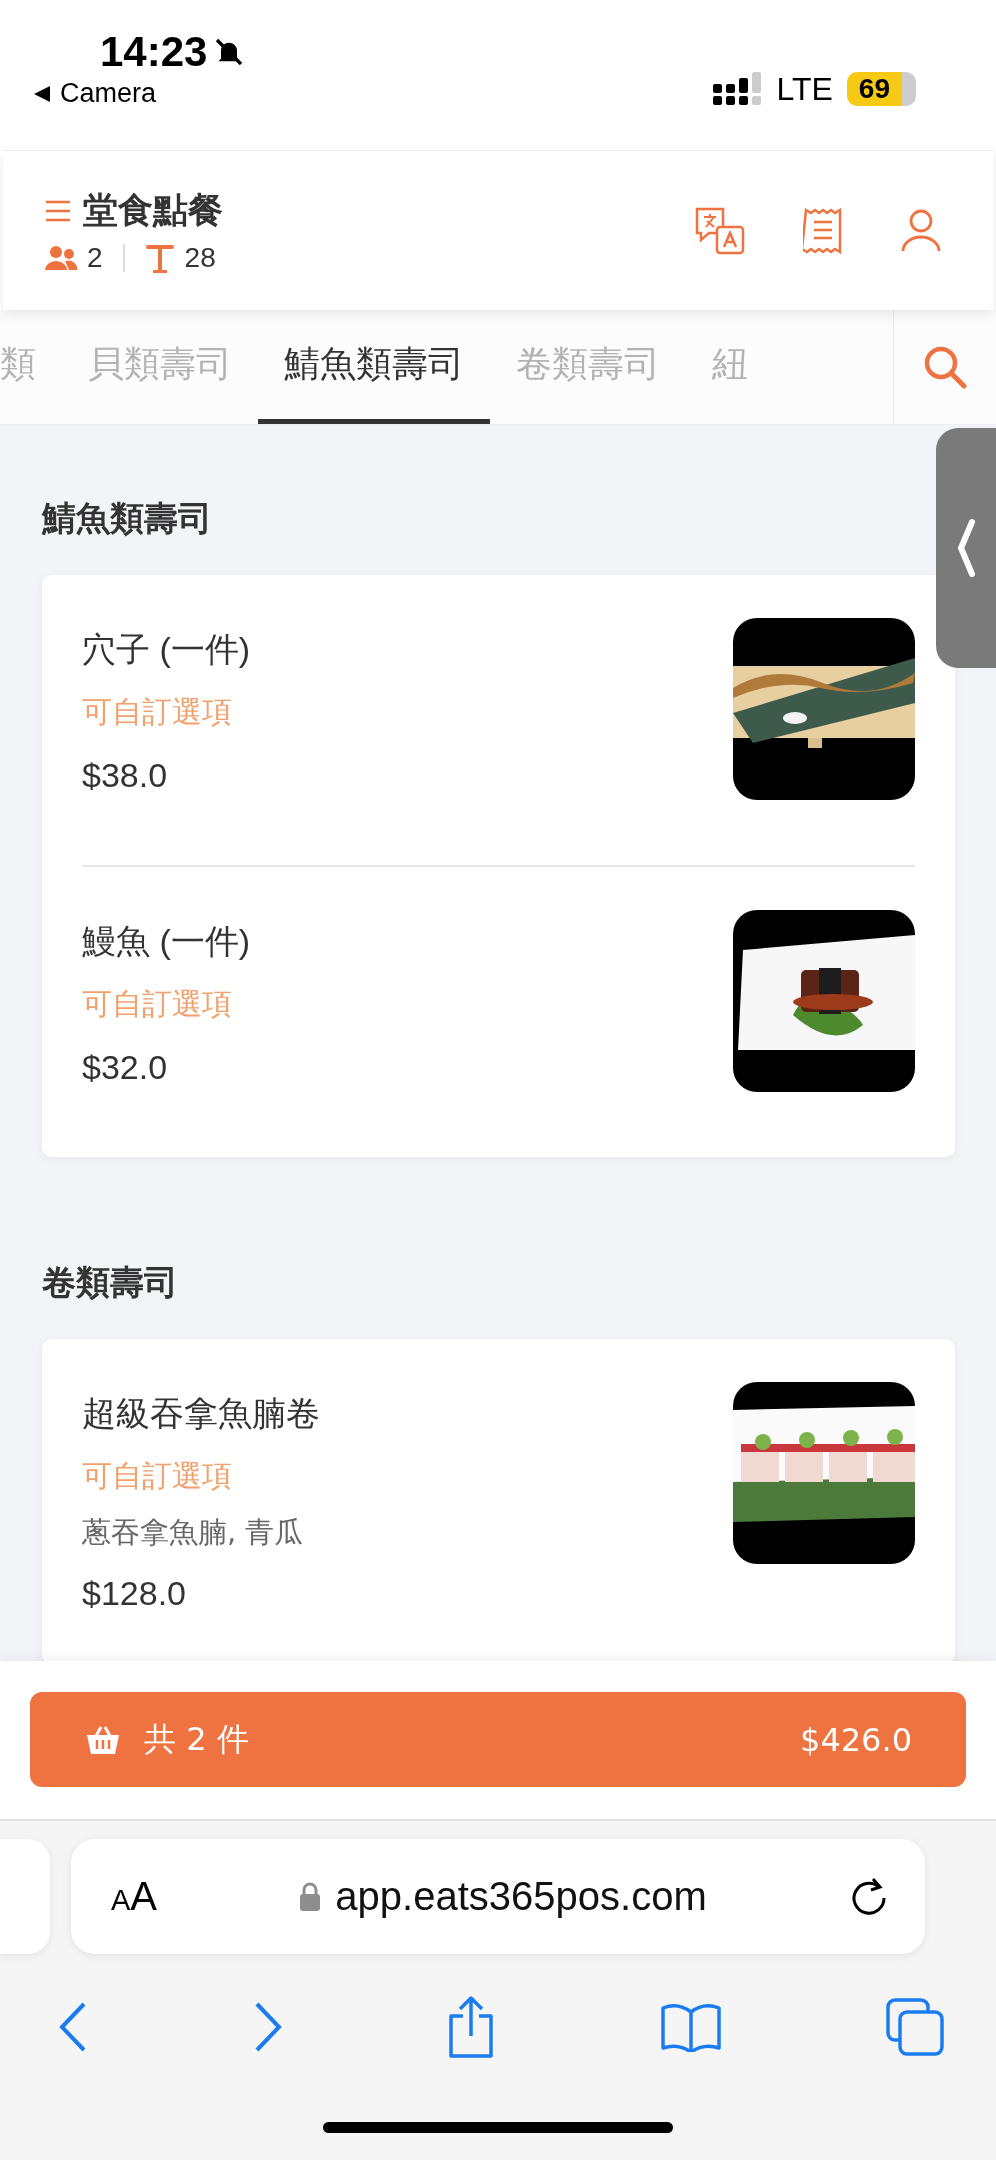  Describe the element at coordinates (153, 210) in the screenshot. I see `page-title: 堂食點餐` at that location.